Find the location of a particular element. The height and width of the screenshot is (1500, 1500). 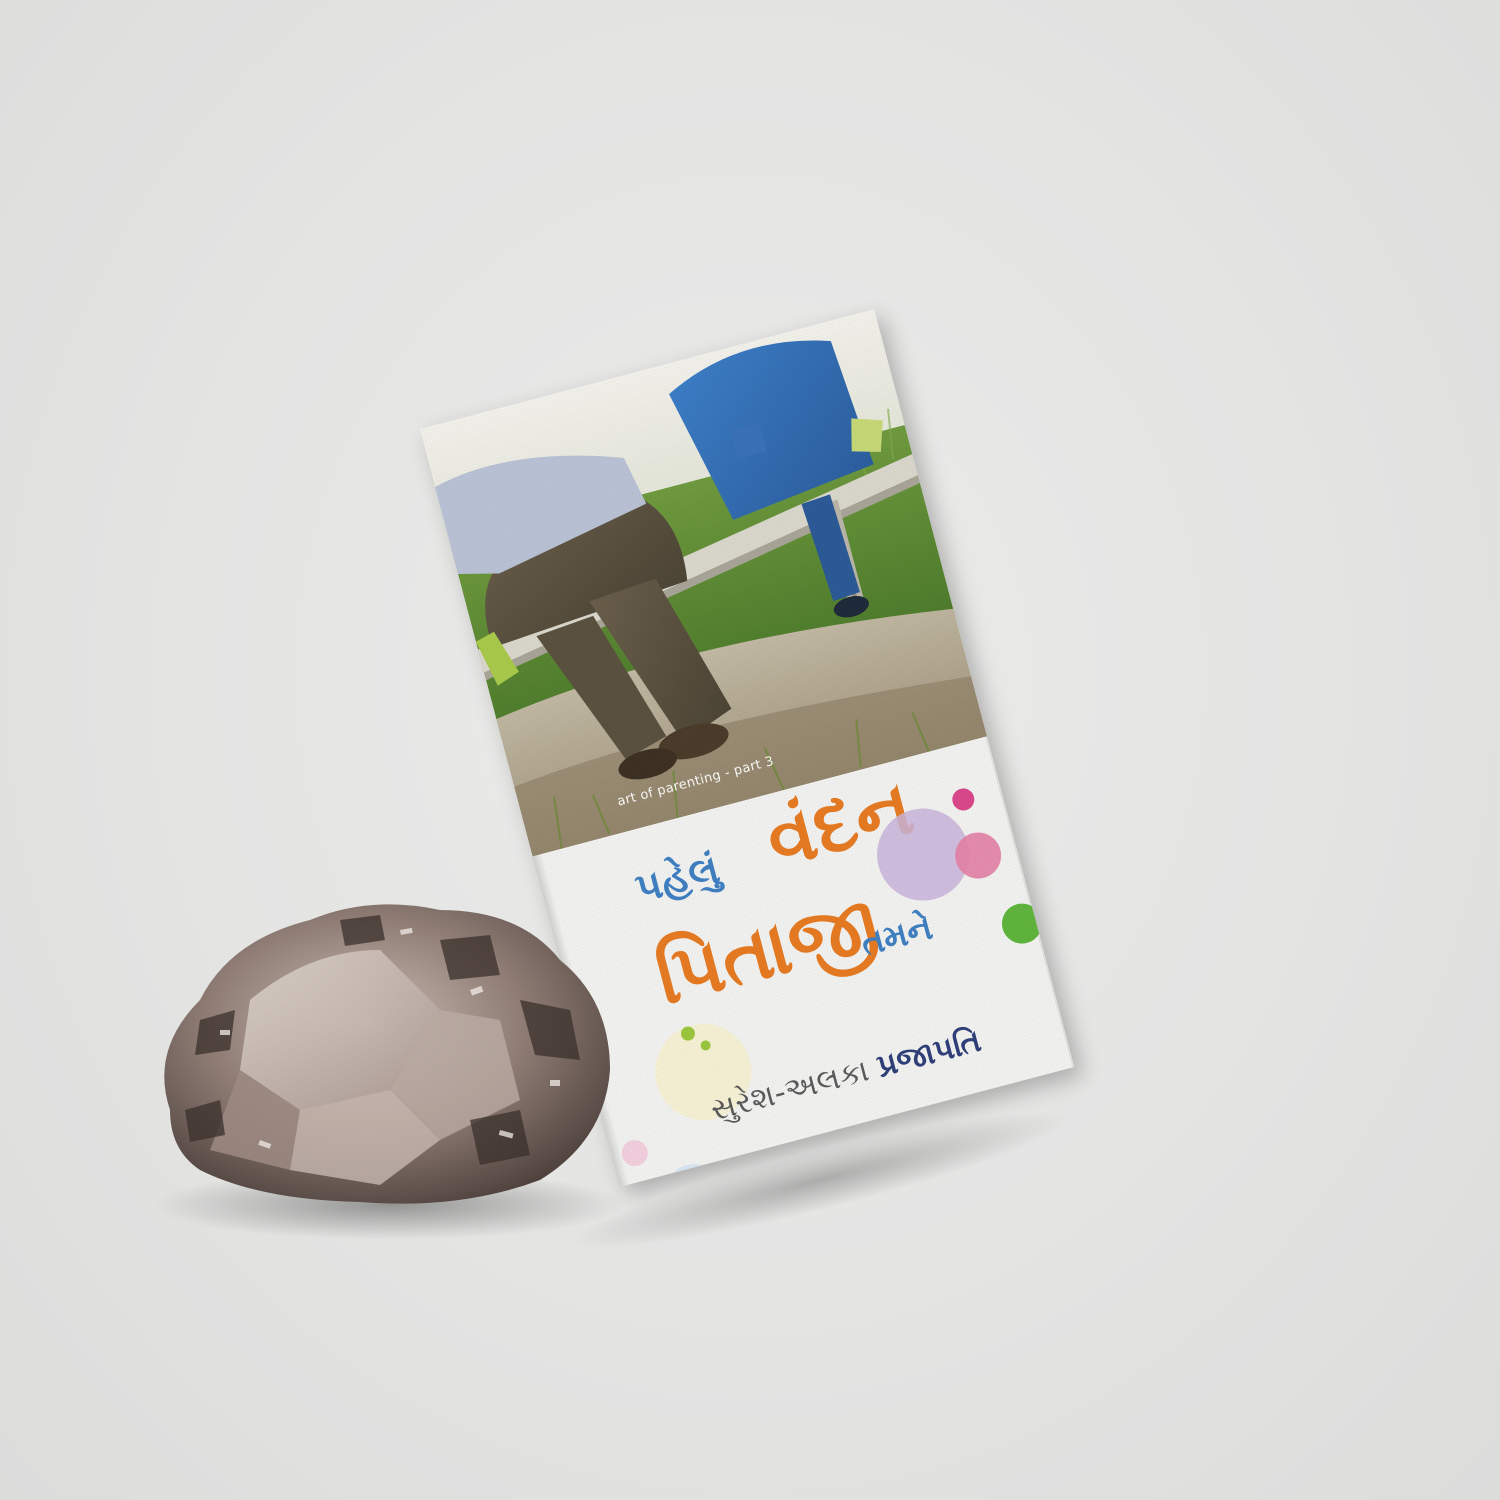

author-surname: પ્રજાપતિ is located at coordinates (928, 1053).